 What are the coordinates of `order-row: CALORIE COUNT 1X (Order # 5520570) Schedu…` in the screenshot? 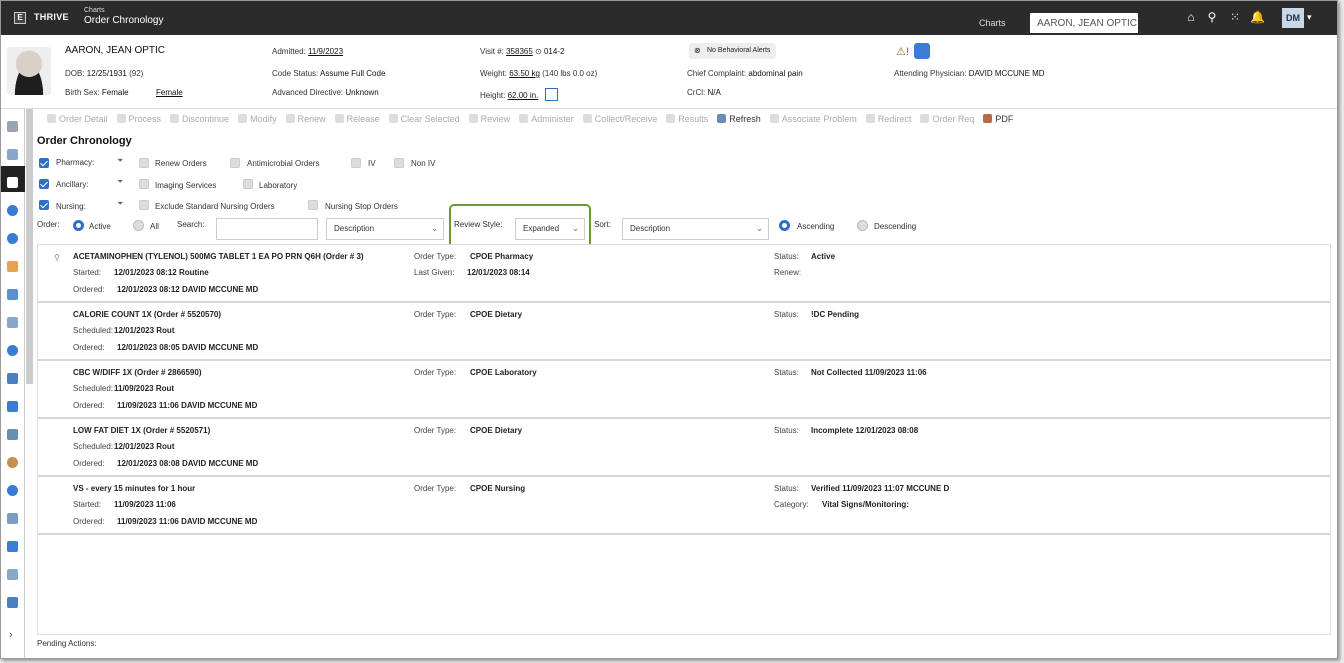 It's located at (684, 332).